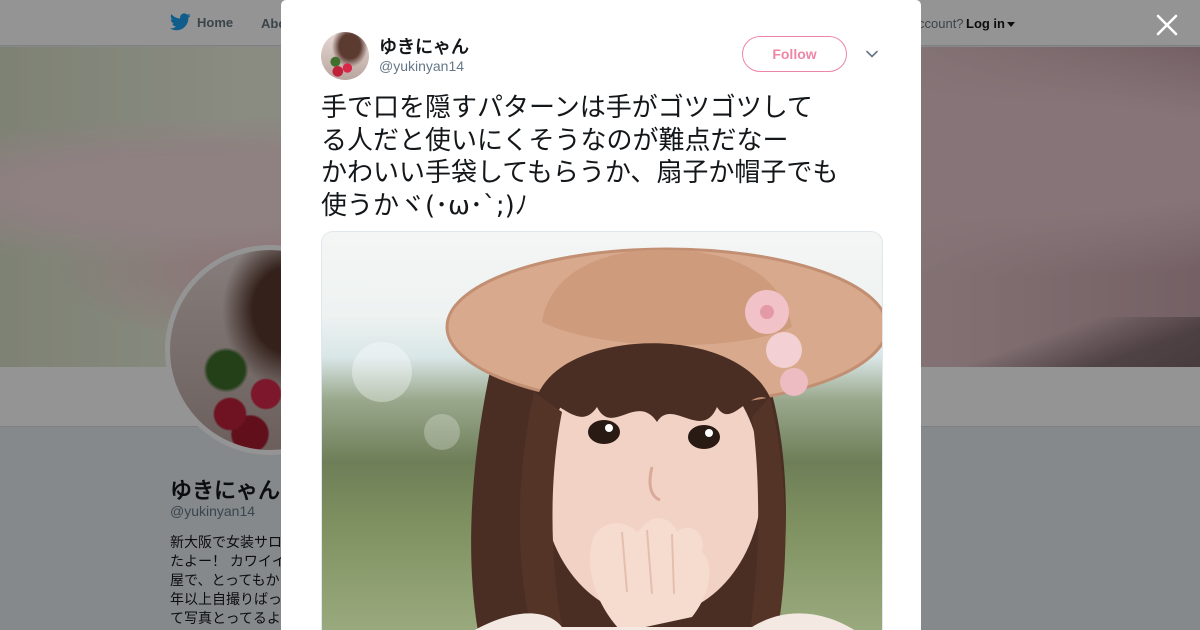 Image resolution: width=1200 pixels, height=630 pixels. I want to click on author-name: ゆきにゃん, so click(424, 46).